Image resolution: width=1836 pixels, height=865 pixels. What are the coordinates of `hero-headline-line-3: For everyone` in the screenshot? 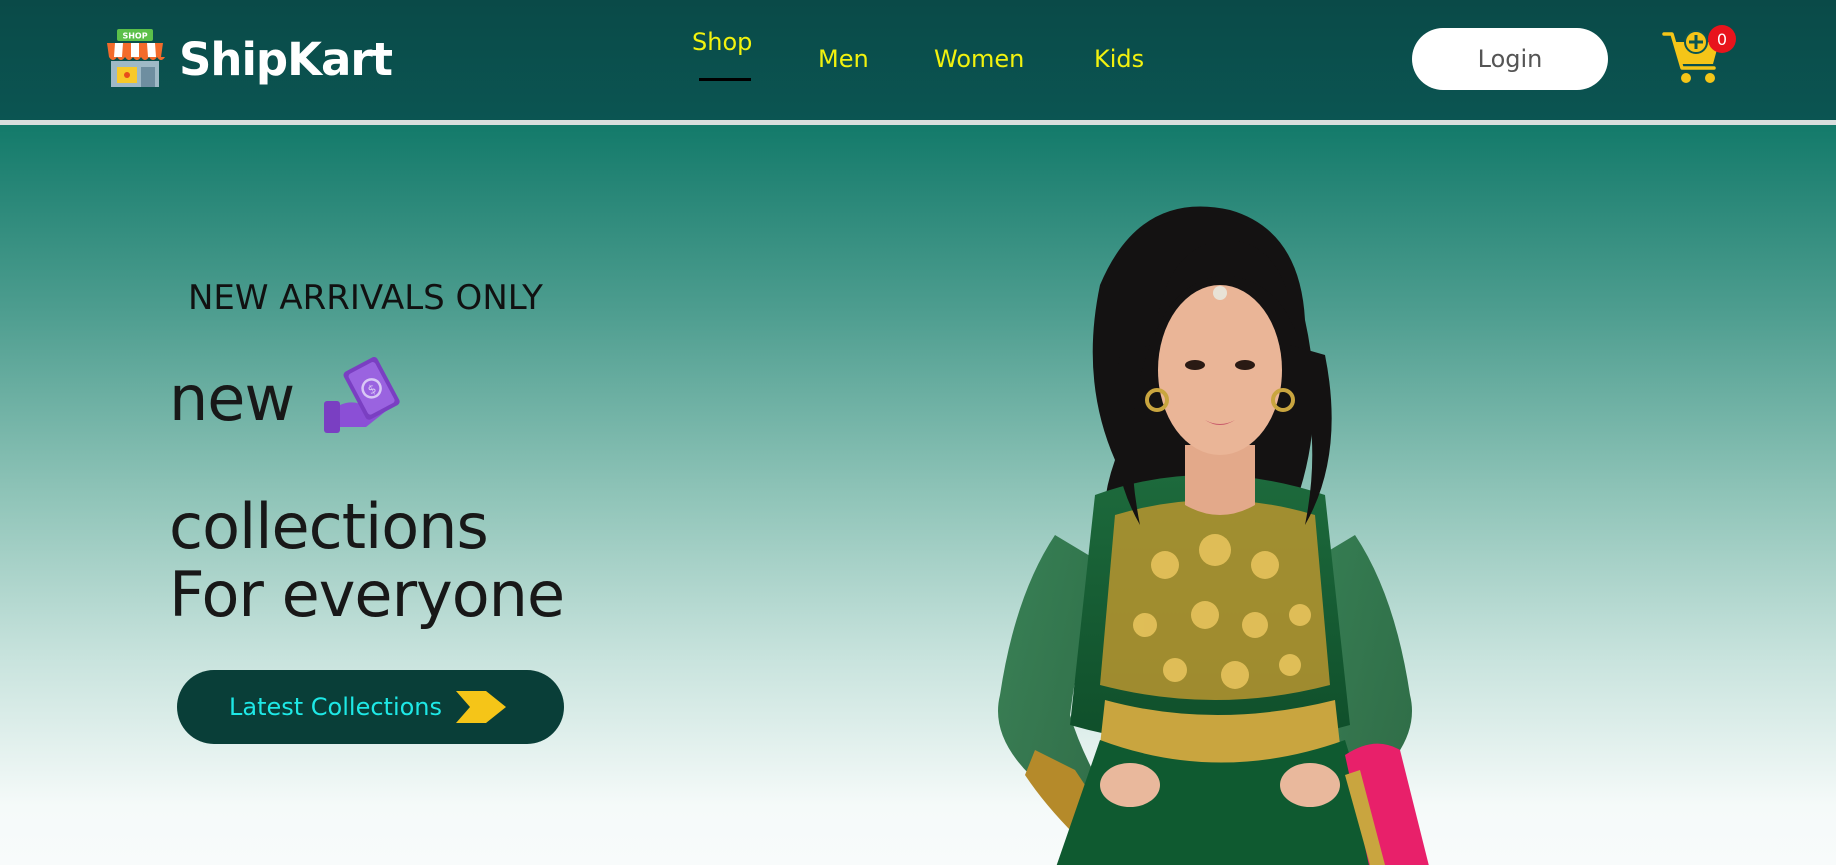 It's located at (367, 594).